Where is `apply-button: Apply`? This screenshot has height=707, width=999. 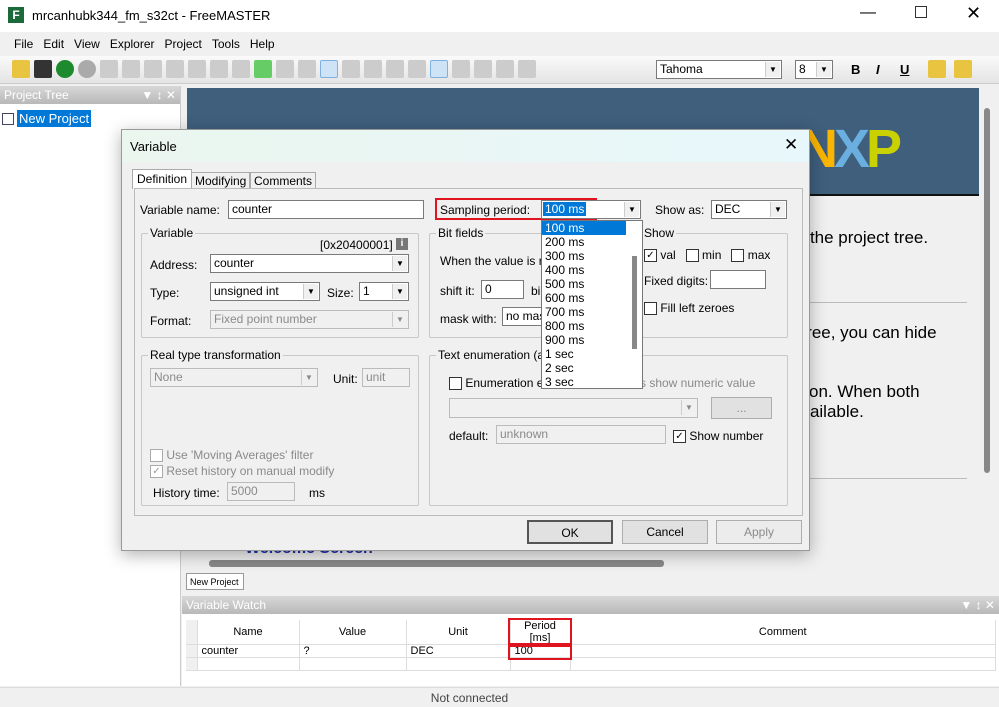 apply-button: Apply is located at coordinates (759, 532).